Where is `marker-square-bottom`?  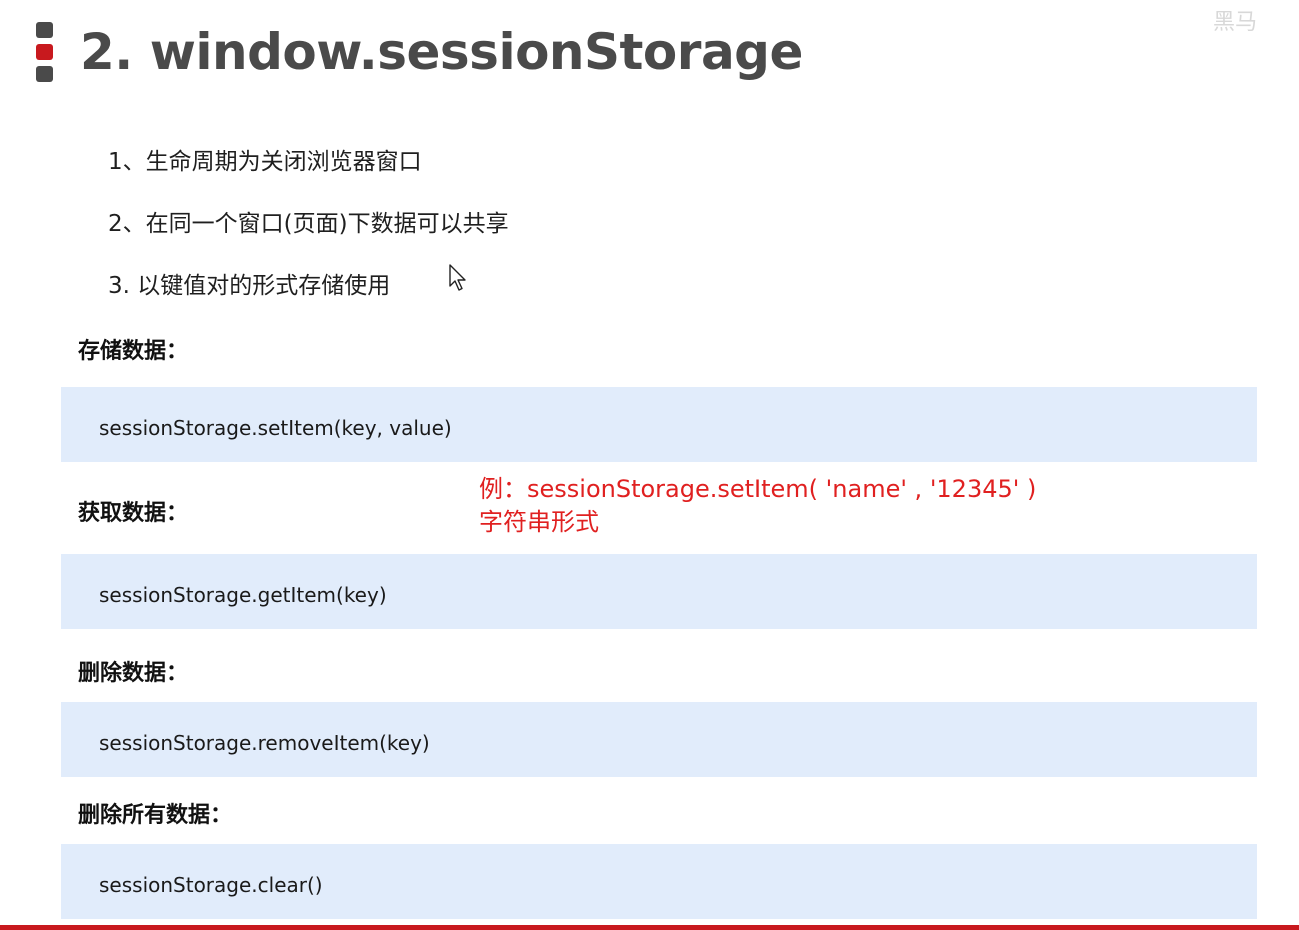
marker-square-bottom is located at coordinates (44, 74).